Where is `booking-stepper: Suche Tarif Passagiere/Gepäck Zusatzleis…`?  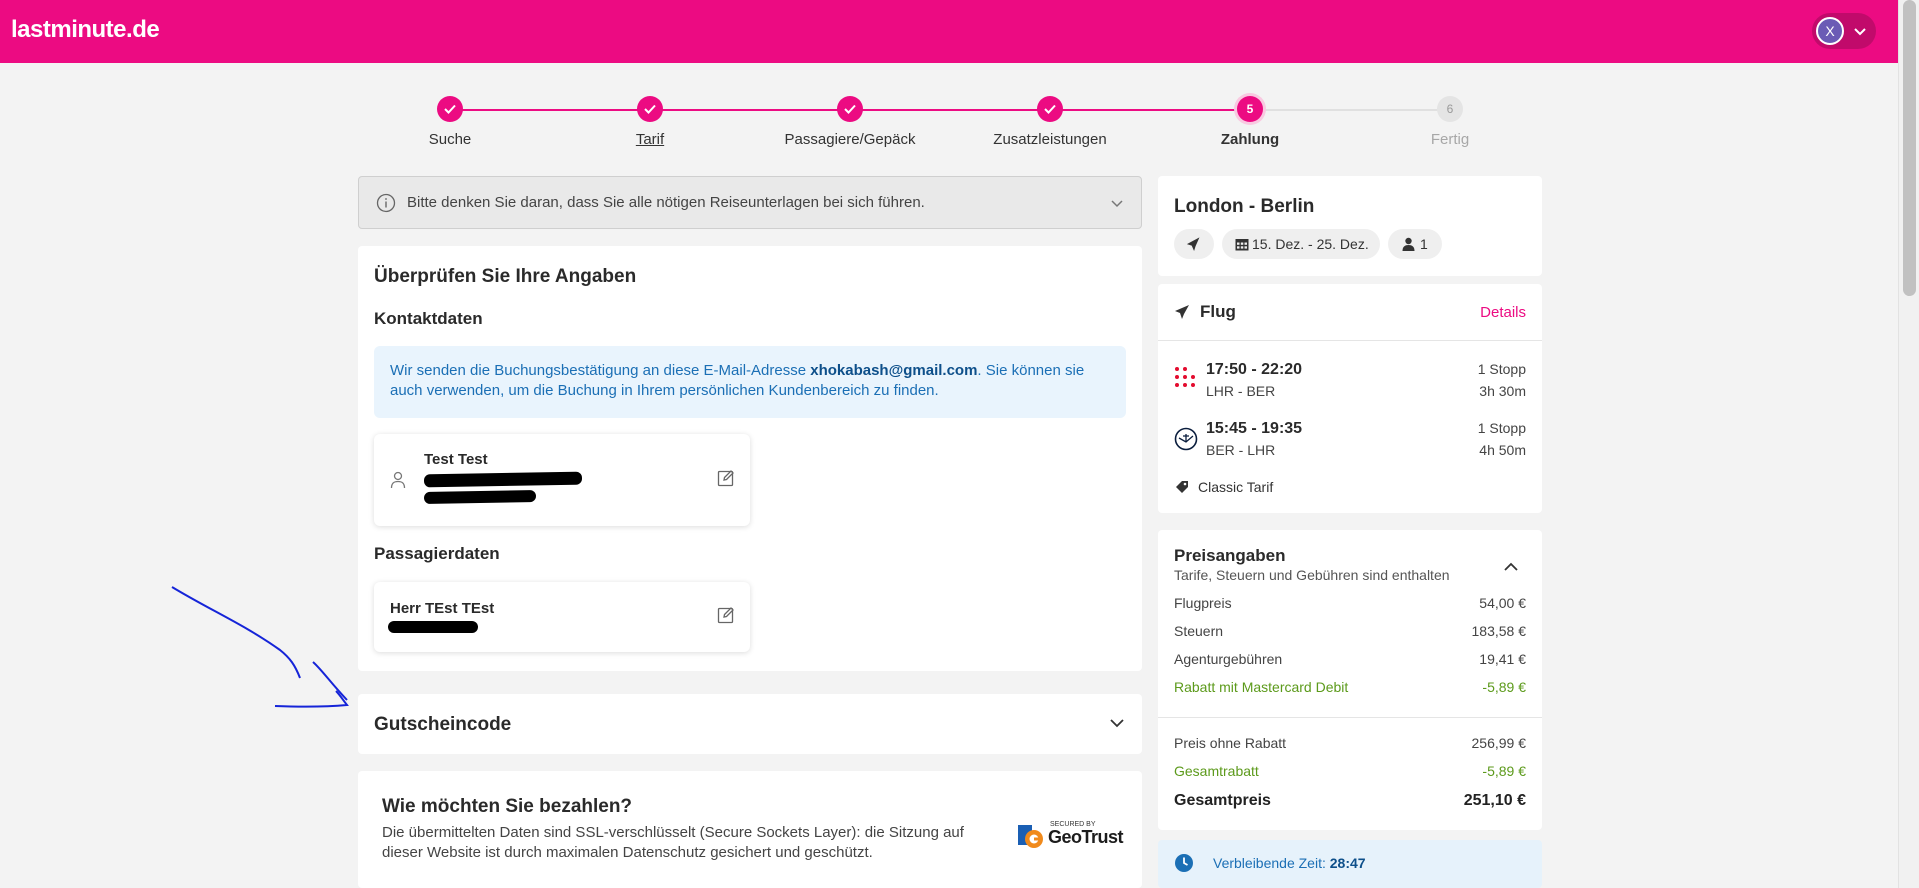 booking-stepper: Suche Tarif Passagiere/Gepäck Zusatzleis… is located at coordinates (949, 126).